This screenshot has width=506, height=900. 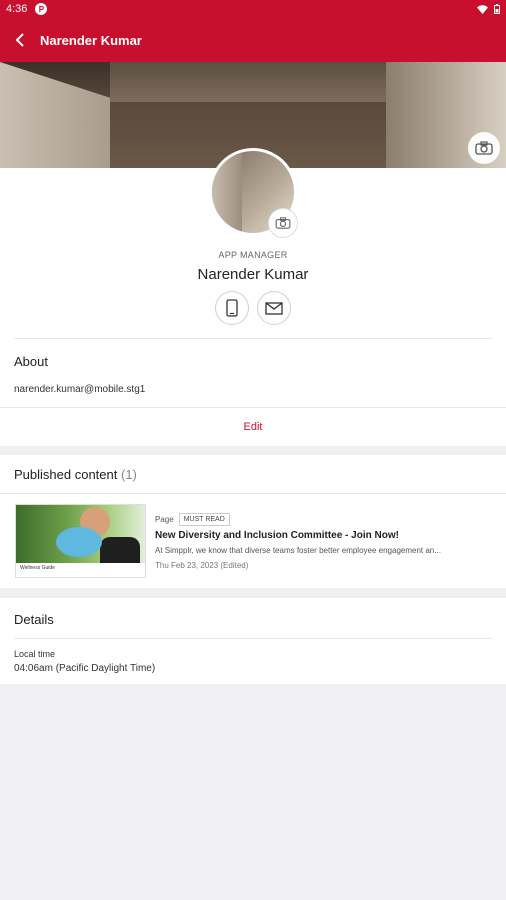 What do you see at coordinates (34, 619) in the screenshot?
I see `details-title: Details` at bounding box center [34, 619].